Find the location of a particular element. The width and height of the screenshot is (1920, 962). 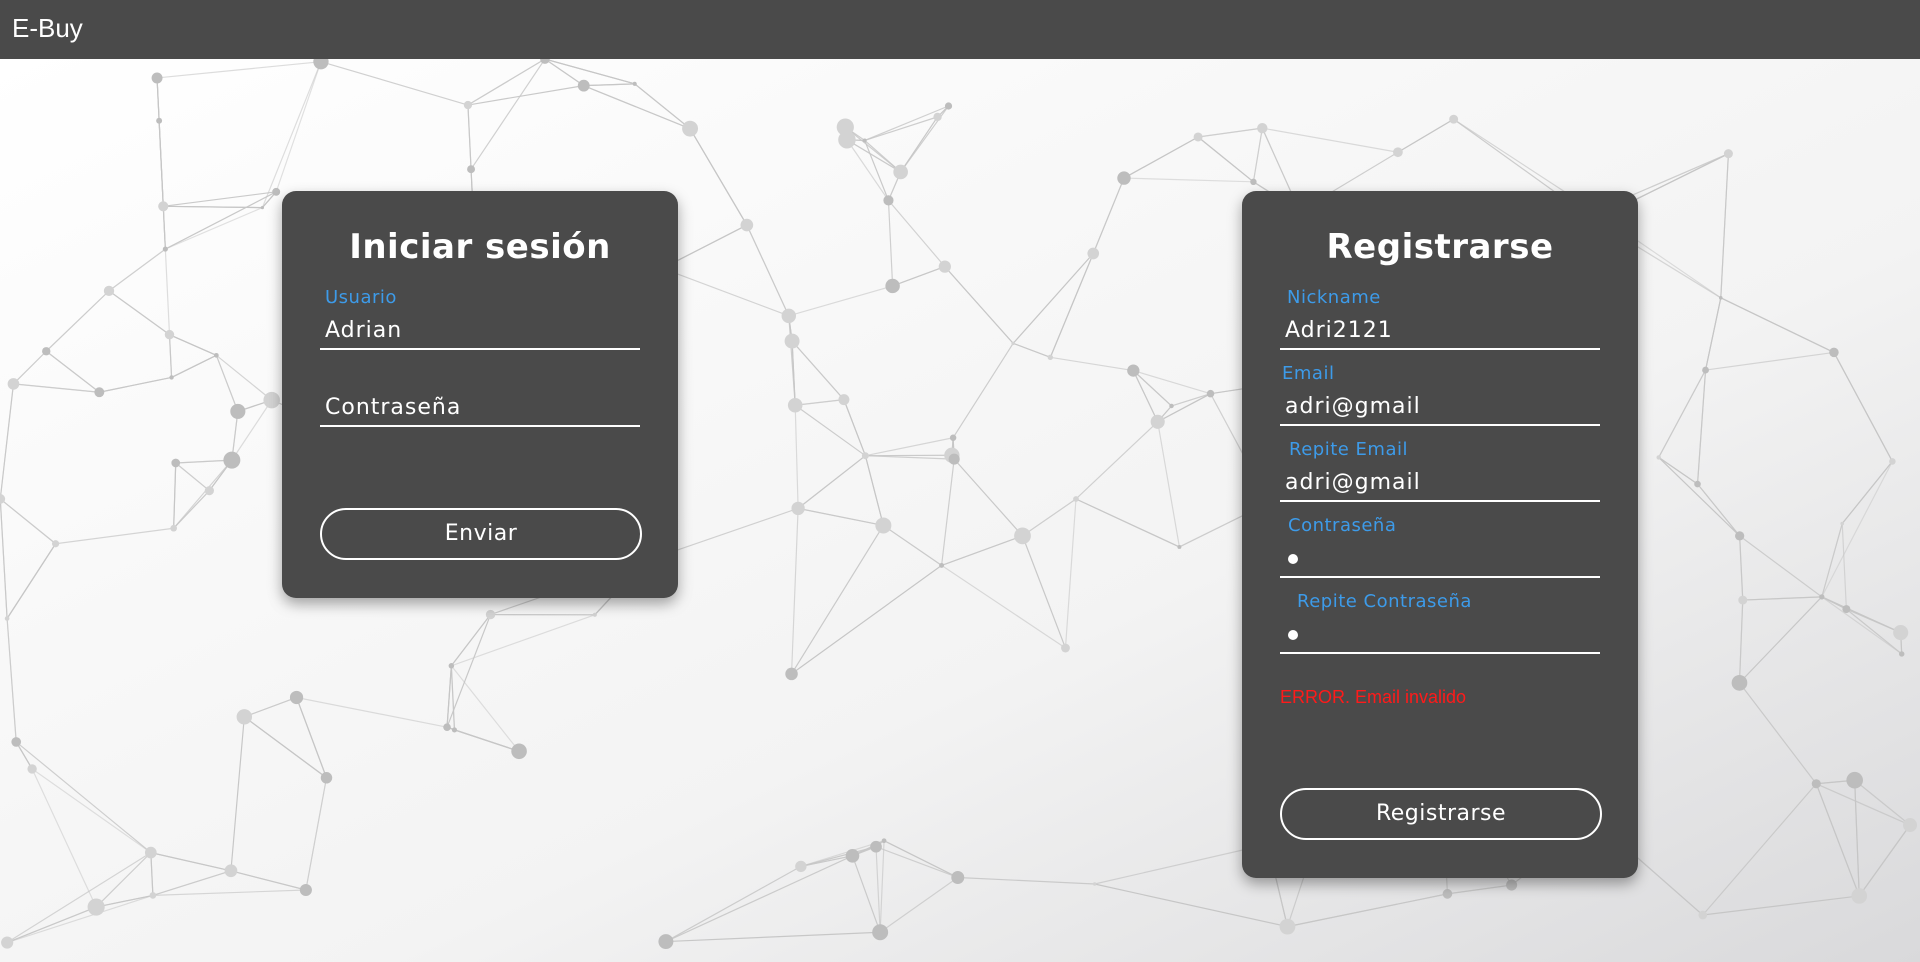

password-mask-dot is located at coordinates (1293, 559).